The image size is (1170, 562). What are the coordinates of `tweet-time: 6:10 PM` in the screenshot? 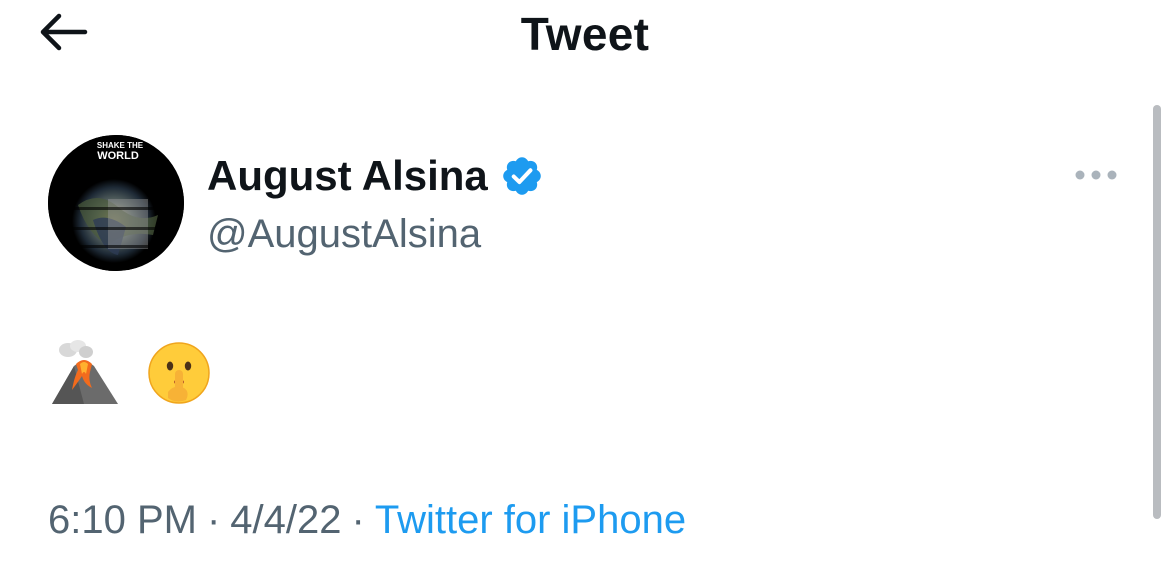 It's located at (122, 520).